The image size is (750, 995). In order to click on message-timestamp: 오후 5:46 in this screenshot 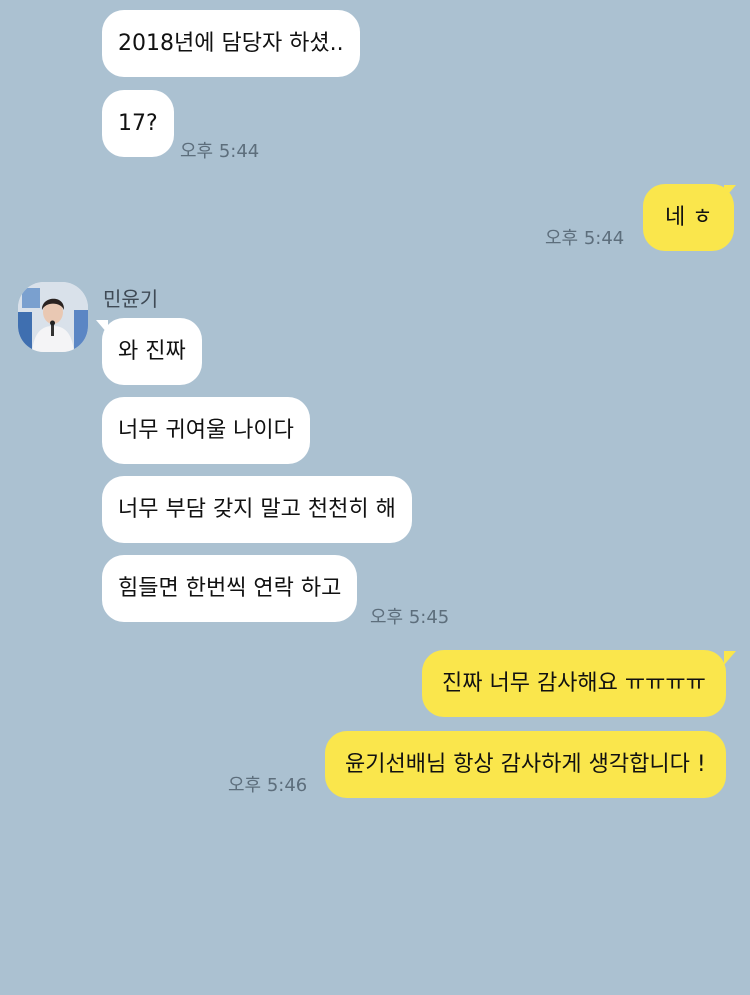, I will do `click(268, 785)`.